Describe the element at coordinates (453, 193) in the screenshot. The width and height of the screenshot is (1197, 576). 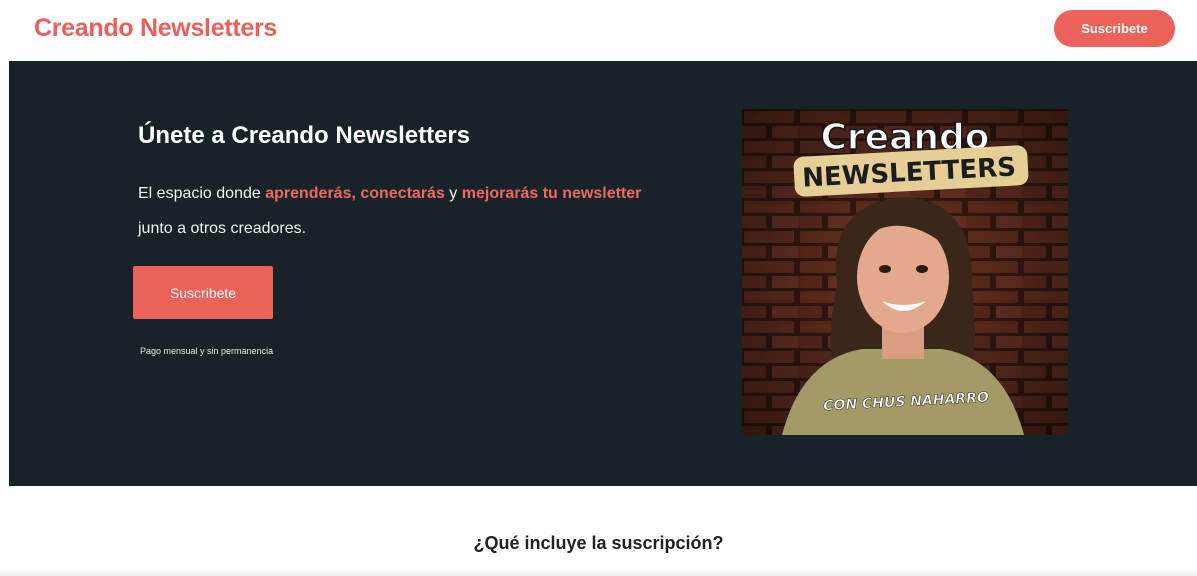
I see `hero-desc-text: y` at that location.